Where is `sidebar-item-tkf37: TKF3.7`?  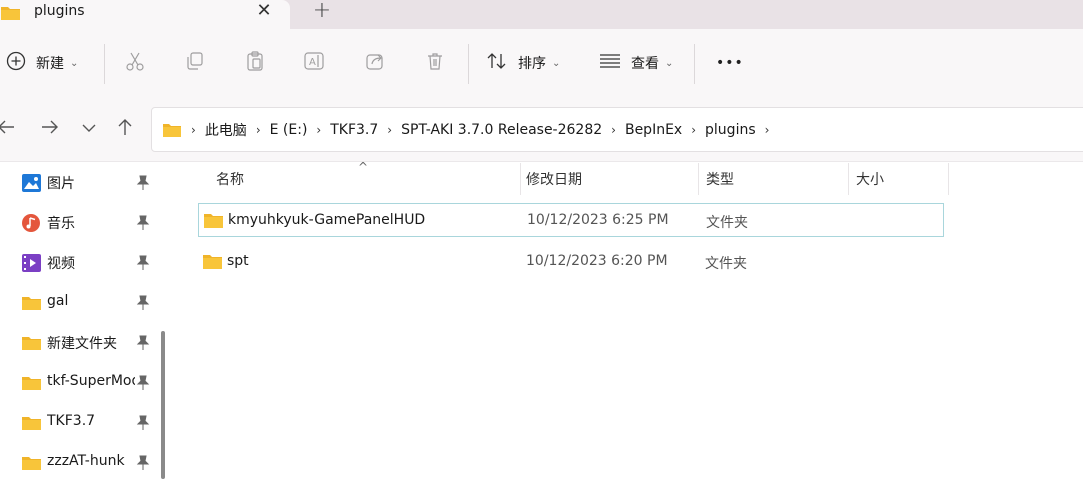
sidebar-item-tkf37: TKF3.7 is located at coordinates (80, 423).